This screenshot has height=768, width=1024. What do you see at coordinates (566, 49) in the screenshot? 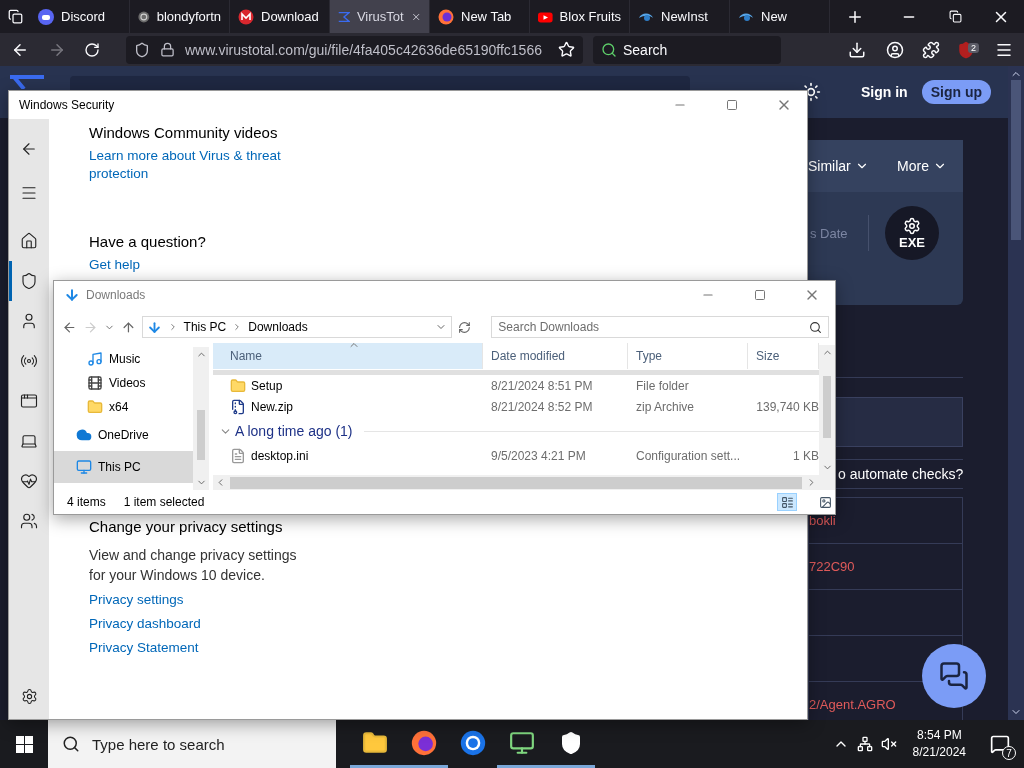
I see `bookmark-star-icon` at bounding box center [566, 49].